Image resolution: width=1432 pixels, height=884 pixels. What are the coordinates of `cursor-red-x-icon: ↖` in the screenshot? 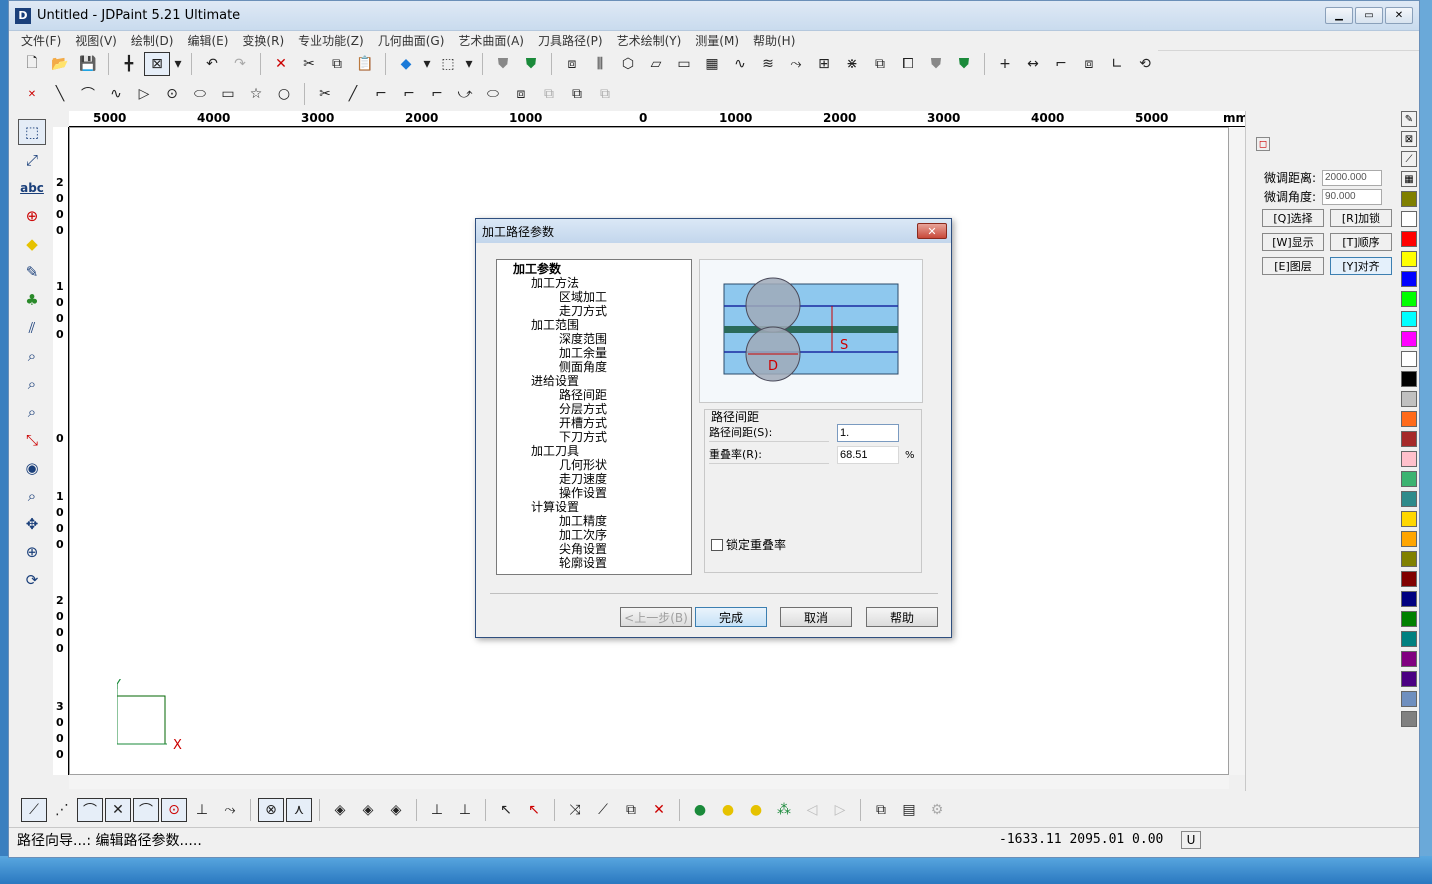 It's located at (534, 810).